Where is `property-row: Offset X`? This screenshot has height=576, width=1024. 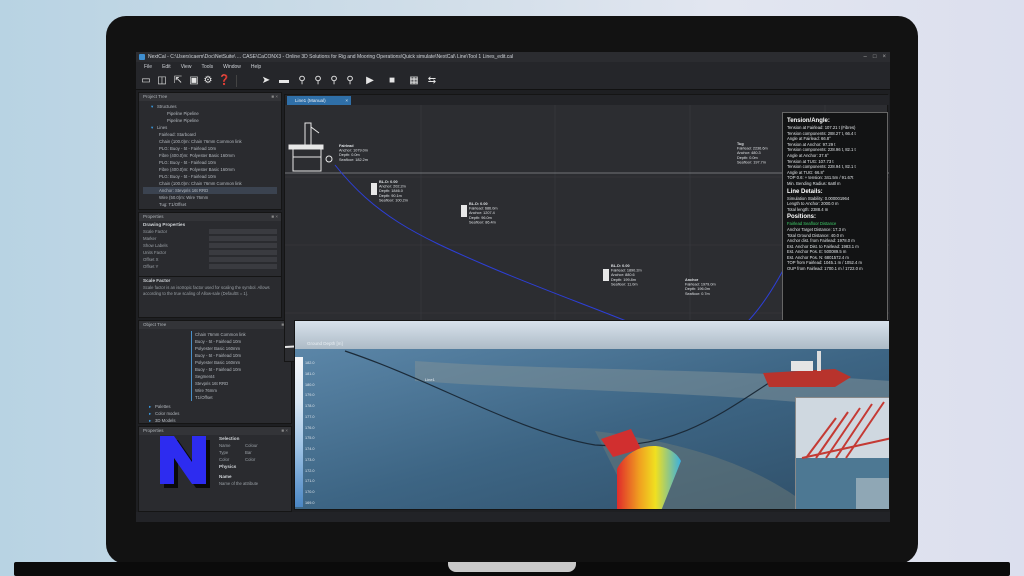 property-row: Offset X is located at coordinates (210, 259).